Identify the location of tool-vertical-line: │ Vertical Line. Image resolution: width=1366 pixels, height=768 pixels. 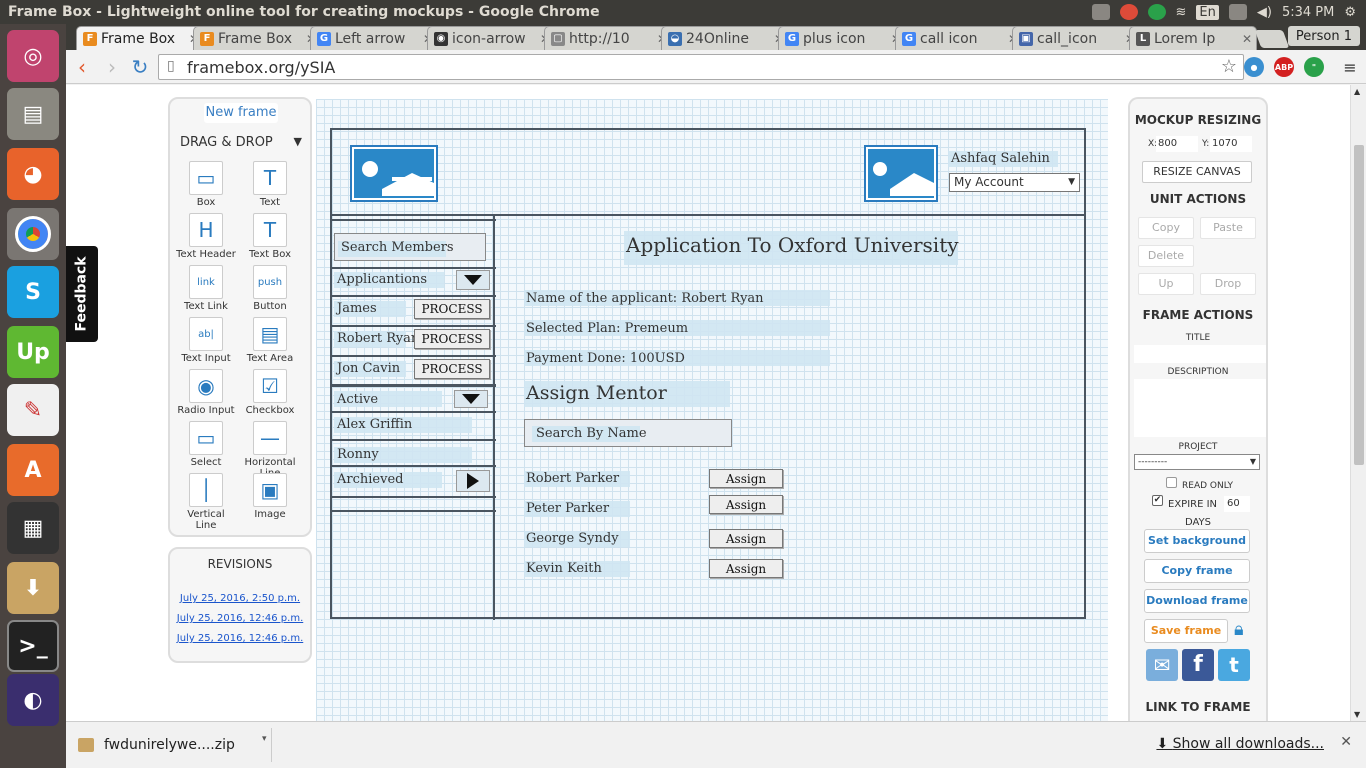
(206, 502).